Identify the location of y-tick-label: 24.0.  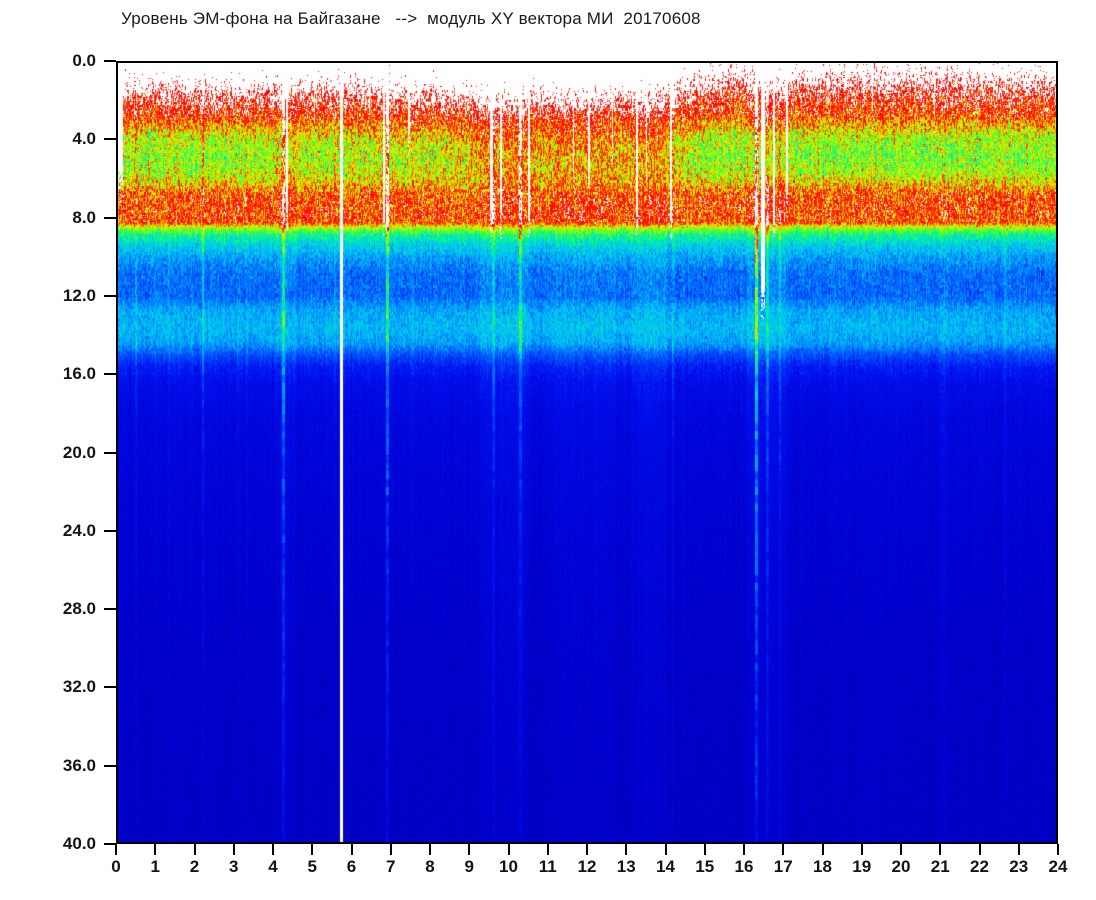
(79, 530).